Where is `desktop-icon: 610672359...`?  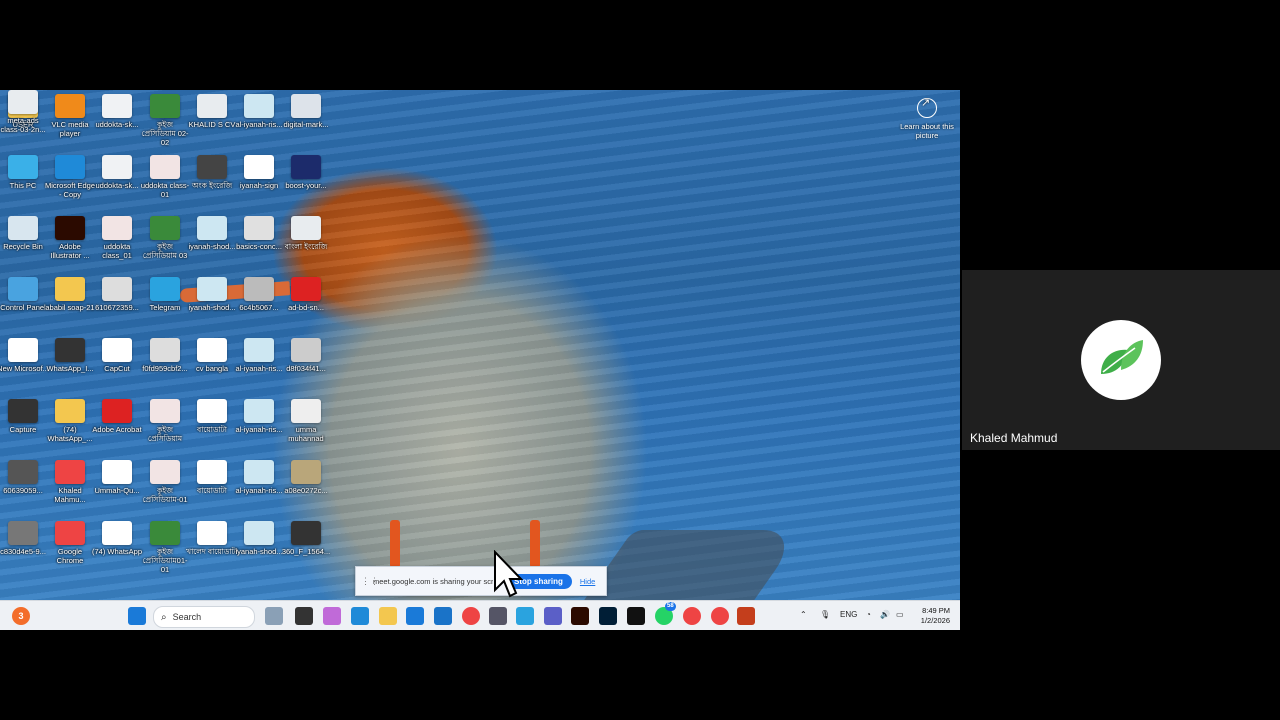 desktop-icon: 610672359... is located at coordinates (117, 294).